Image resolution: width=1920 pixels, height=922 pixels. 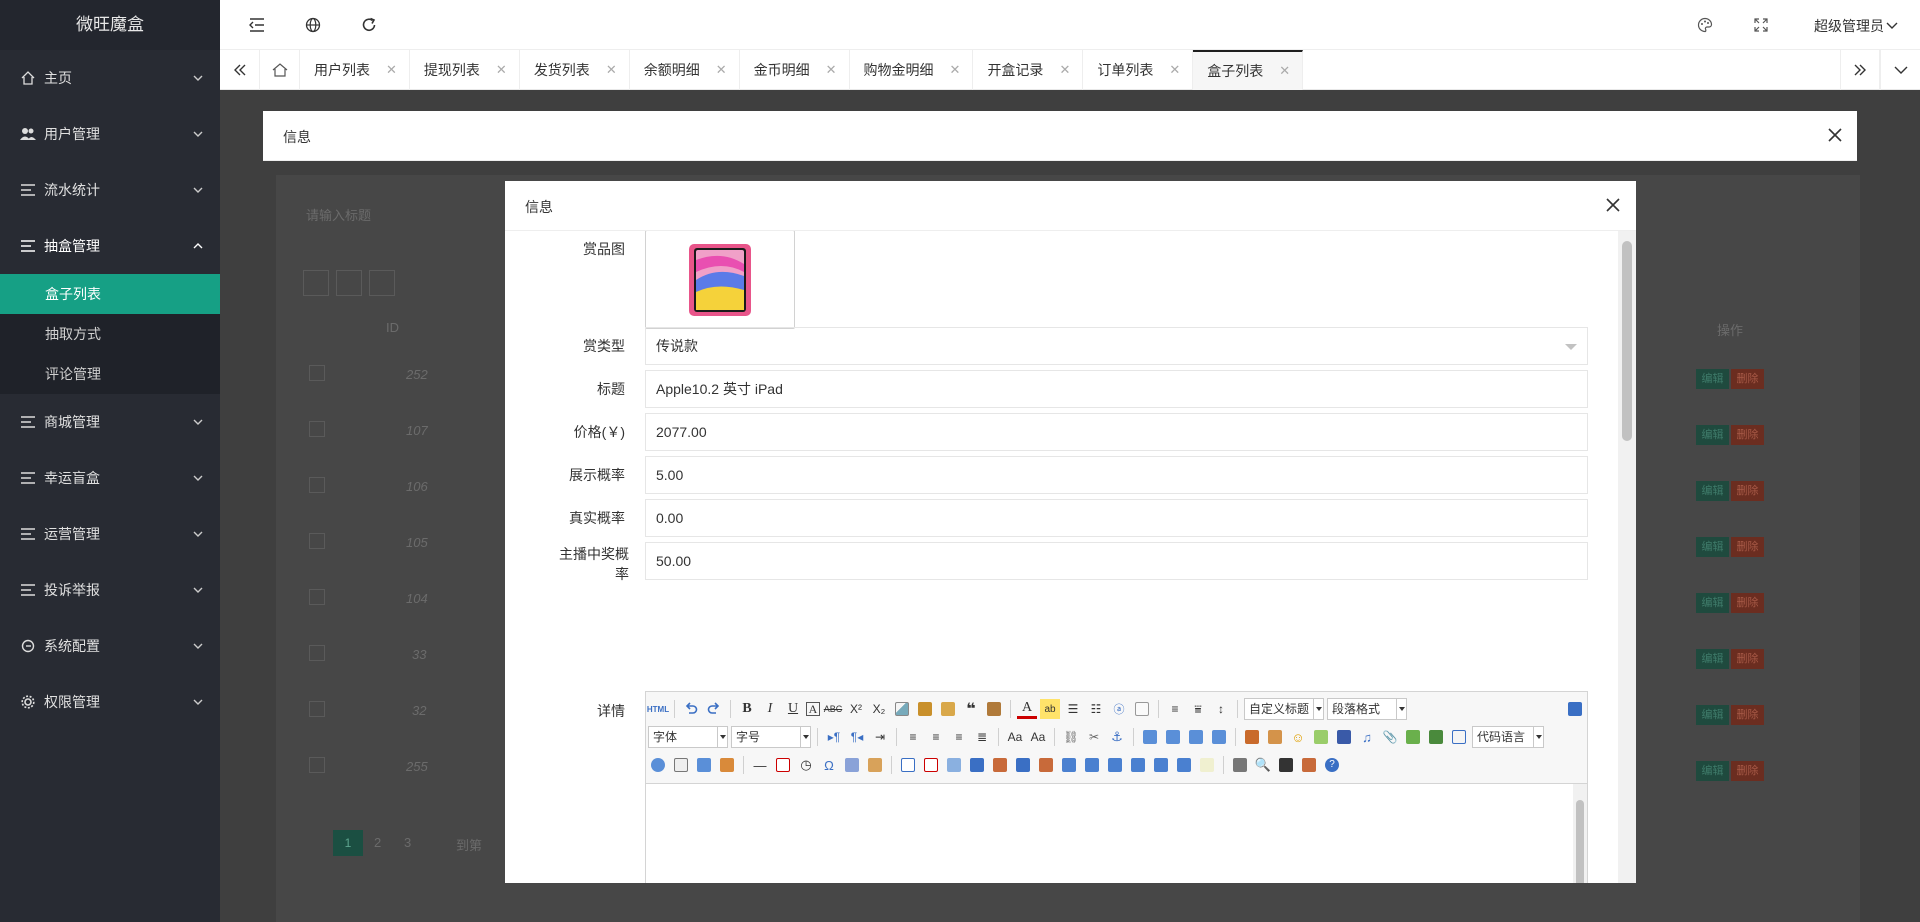 I want to click on split-to-cols-icon, so click(x=1184, y=765).